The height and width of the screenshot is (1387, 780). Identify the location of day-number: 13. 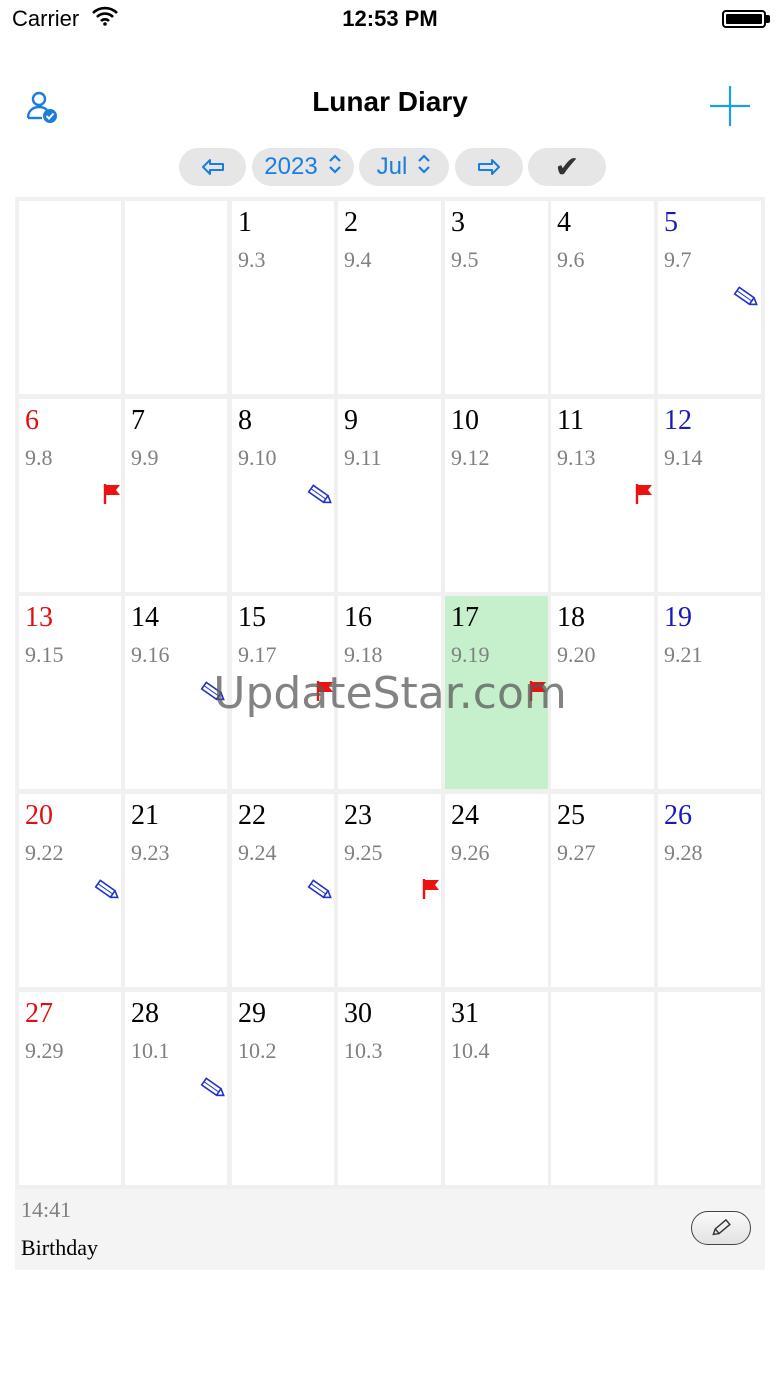
(39, 617).